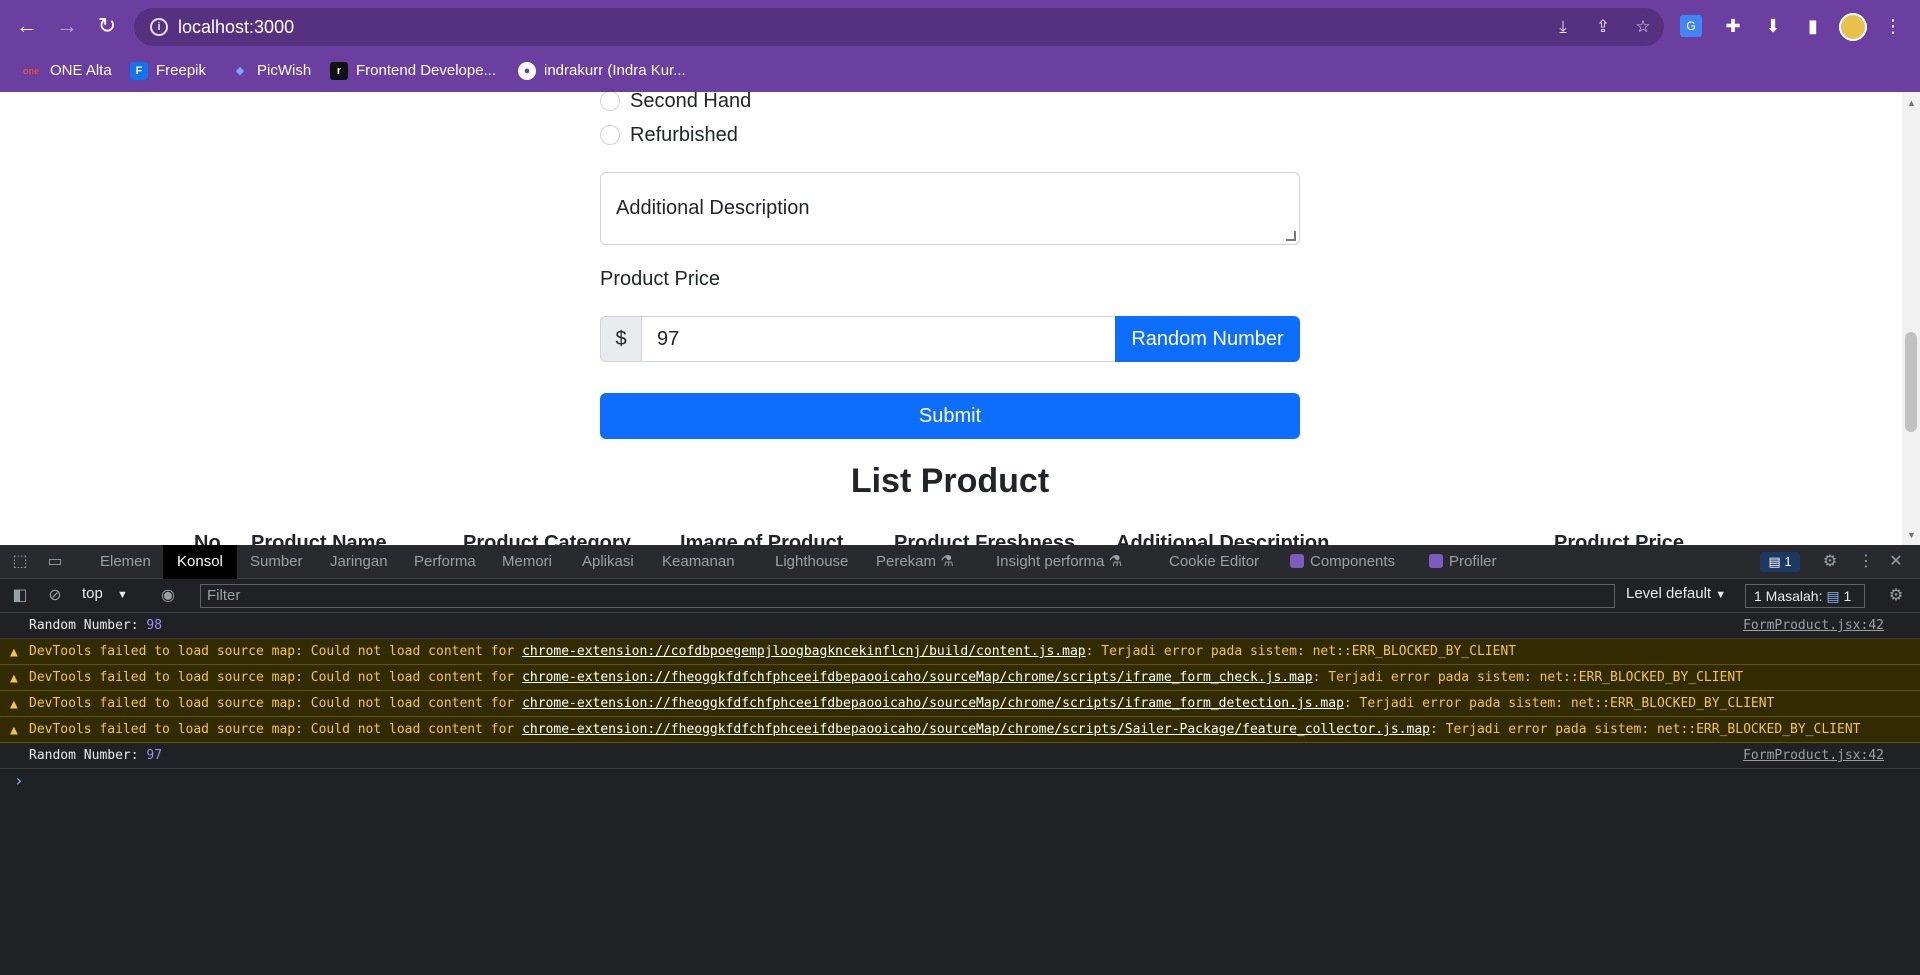 This screenshot has width=1920, height=975. What do you see at coordinates (1893, 26) in the screenshot?
I see `menu-kebab-icon: ⋮` at bounding box center [1893, 26].